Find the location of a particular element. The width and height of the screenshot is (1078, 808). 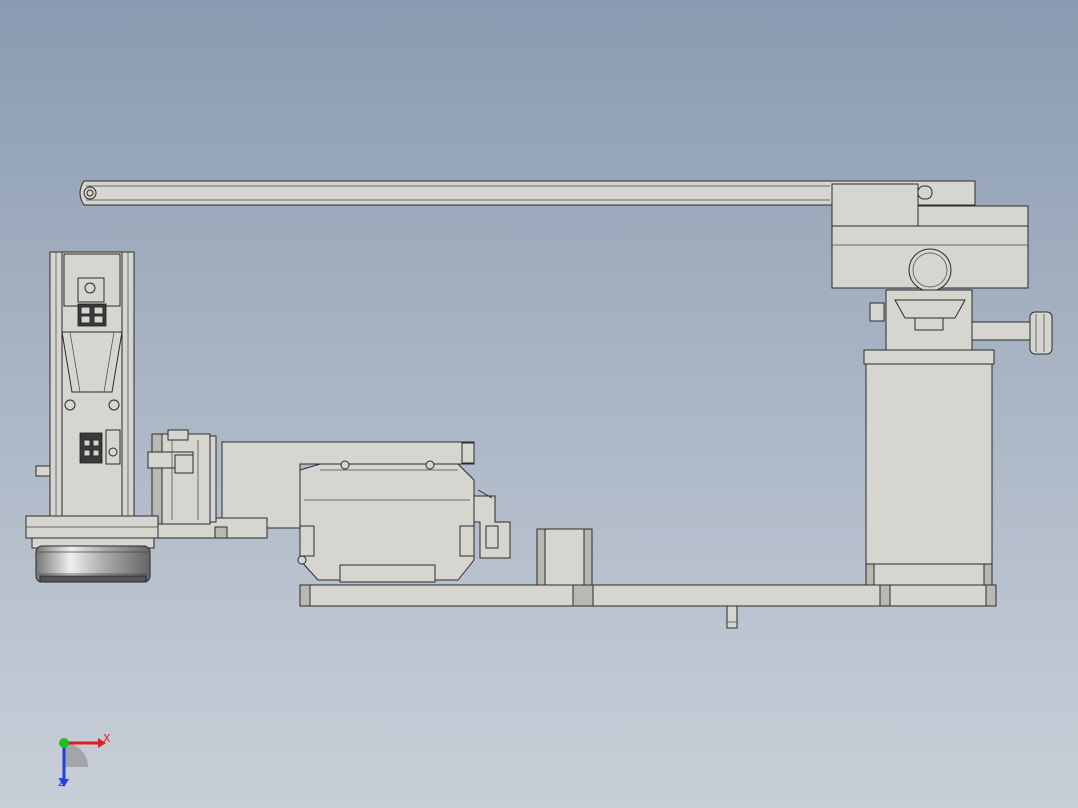

left-tower is located at coordinates (85, 385).